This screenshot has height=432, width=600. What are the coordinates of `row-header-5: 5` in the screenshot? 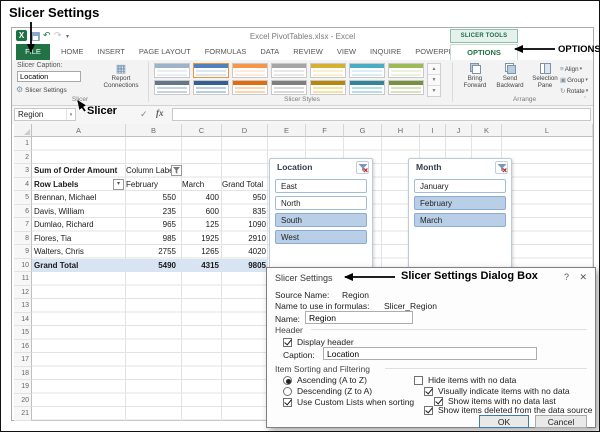 It's located at (23, 198).